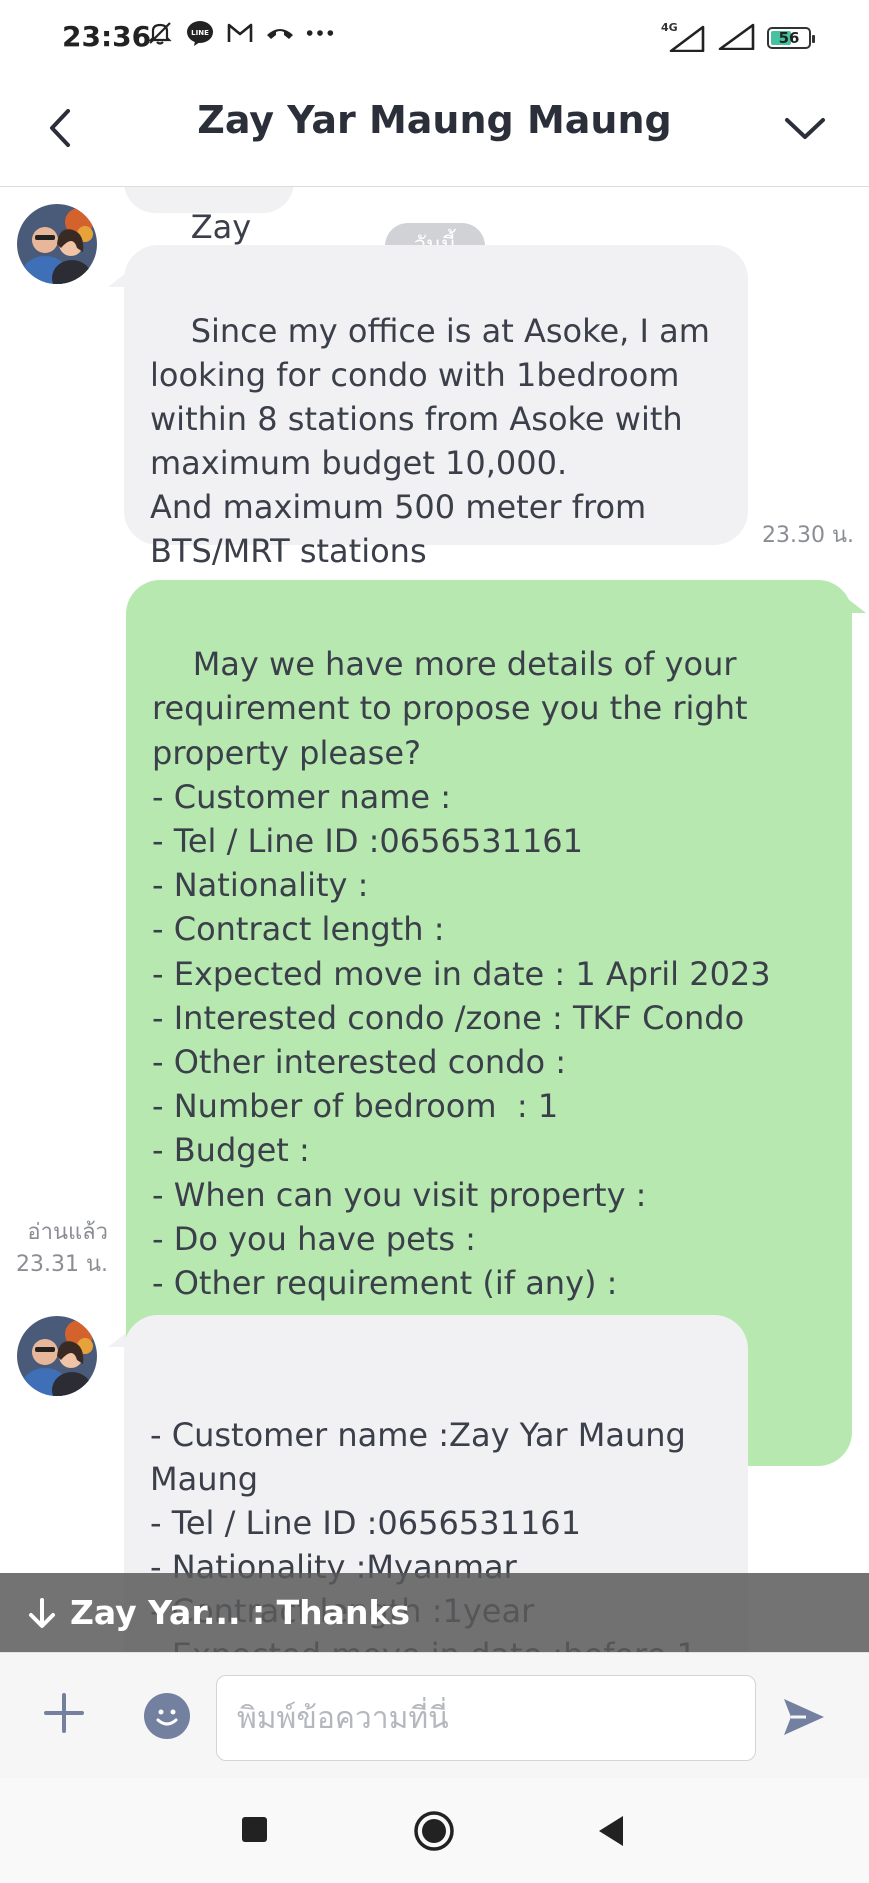  I want to click on more-notifications-icon, so click(320, 33).